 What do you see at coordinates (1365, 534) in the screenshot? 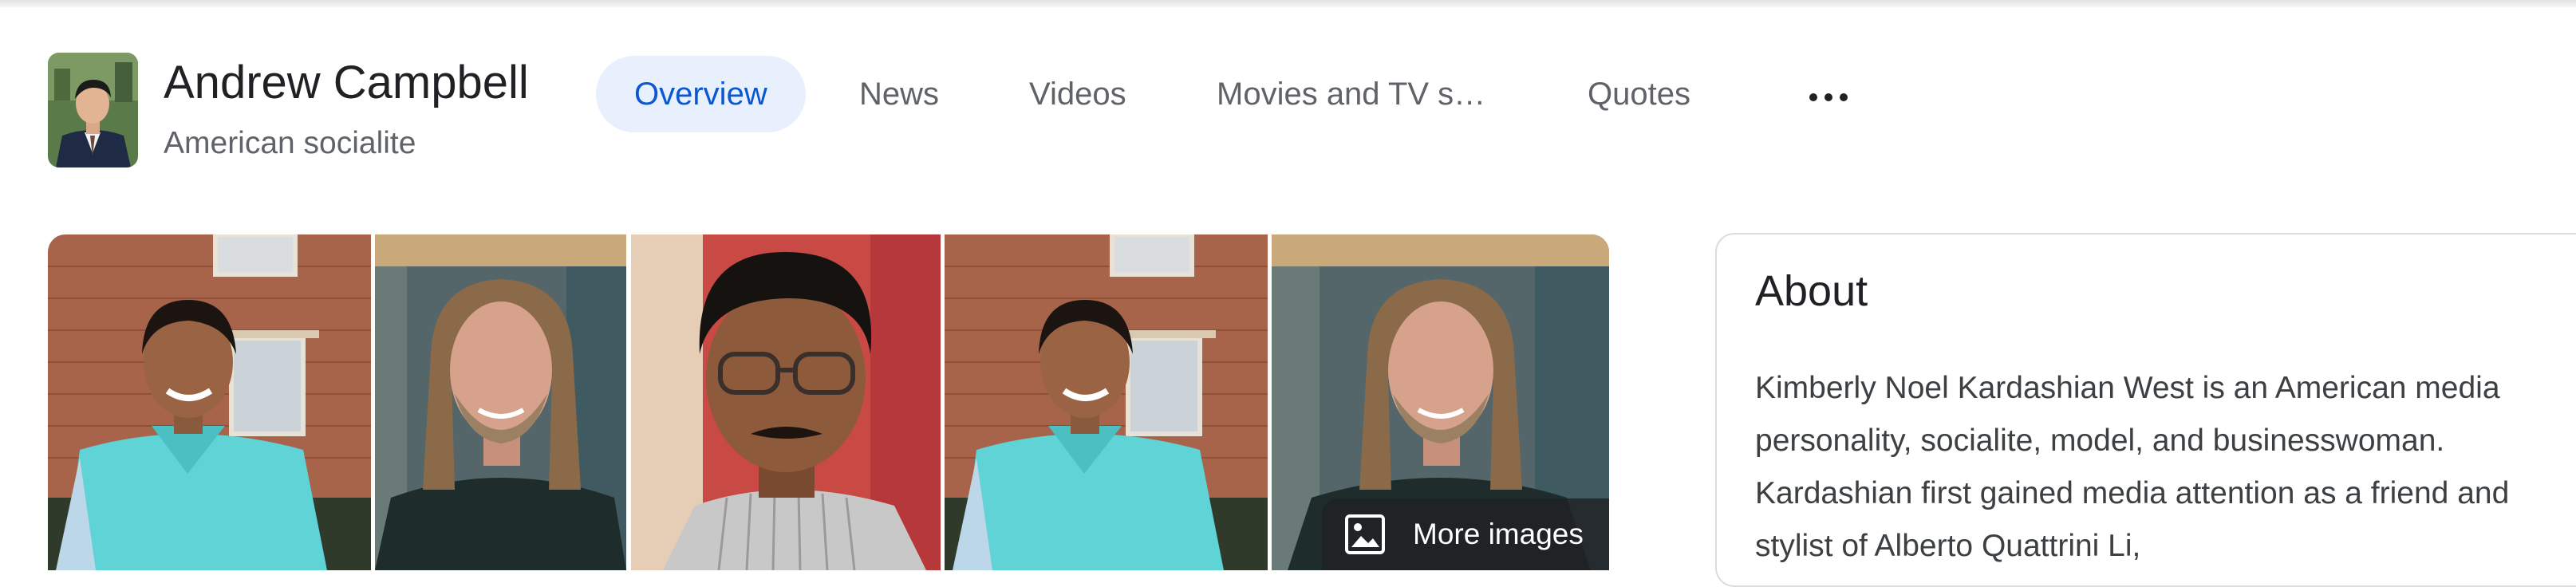
I see `image-icon` at bounding box center [1365, 534].